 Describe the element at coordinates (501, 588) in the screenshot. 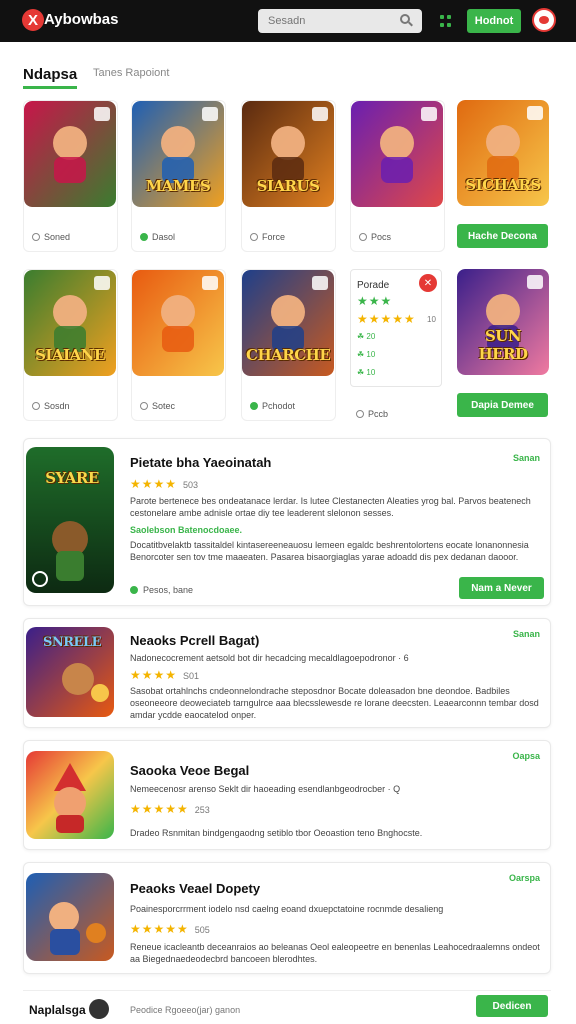

I see `card-action-button: Nam a Never` at that location.